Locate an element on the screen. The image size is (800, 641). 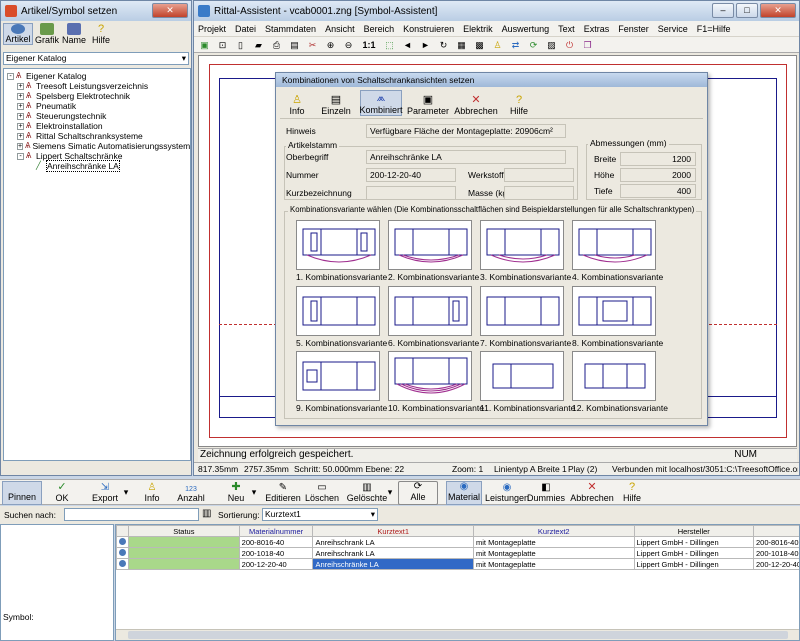
menu-service: Service is located at coordinates (673, 29).